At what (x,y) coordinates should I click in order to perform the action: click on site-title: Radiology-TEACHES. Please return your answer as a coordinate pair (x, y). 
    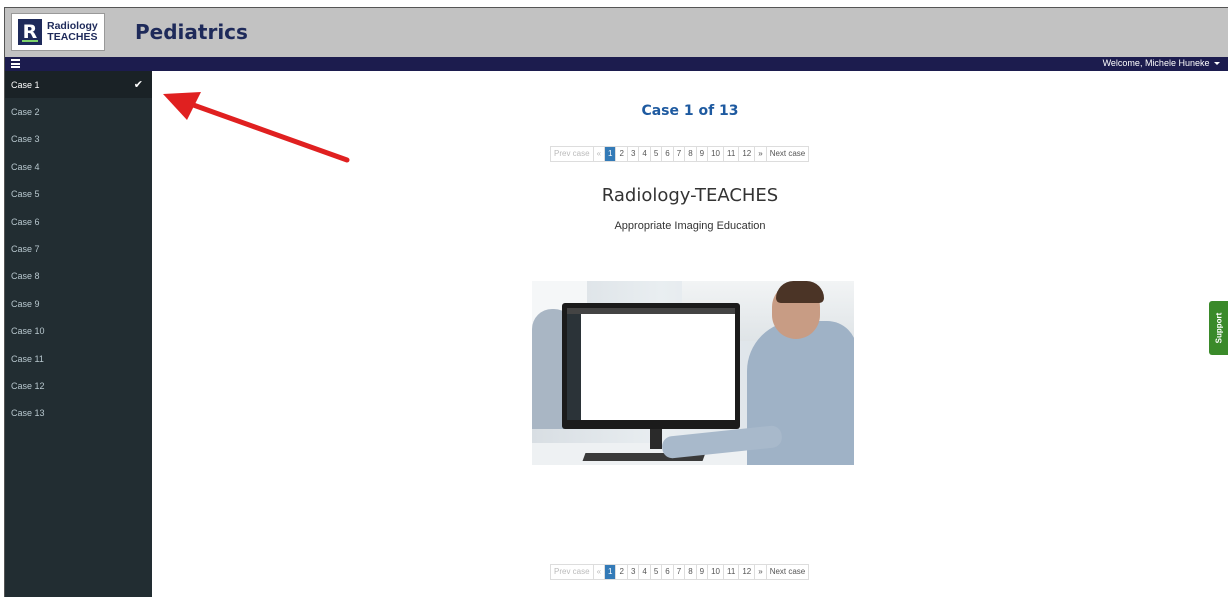
    Looking at the image, I should click on (690, 195).